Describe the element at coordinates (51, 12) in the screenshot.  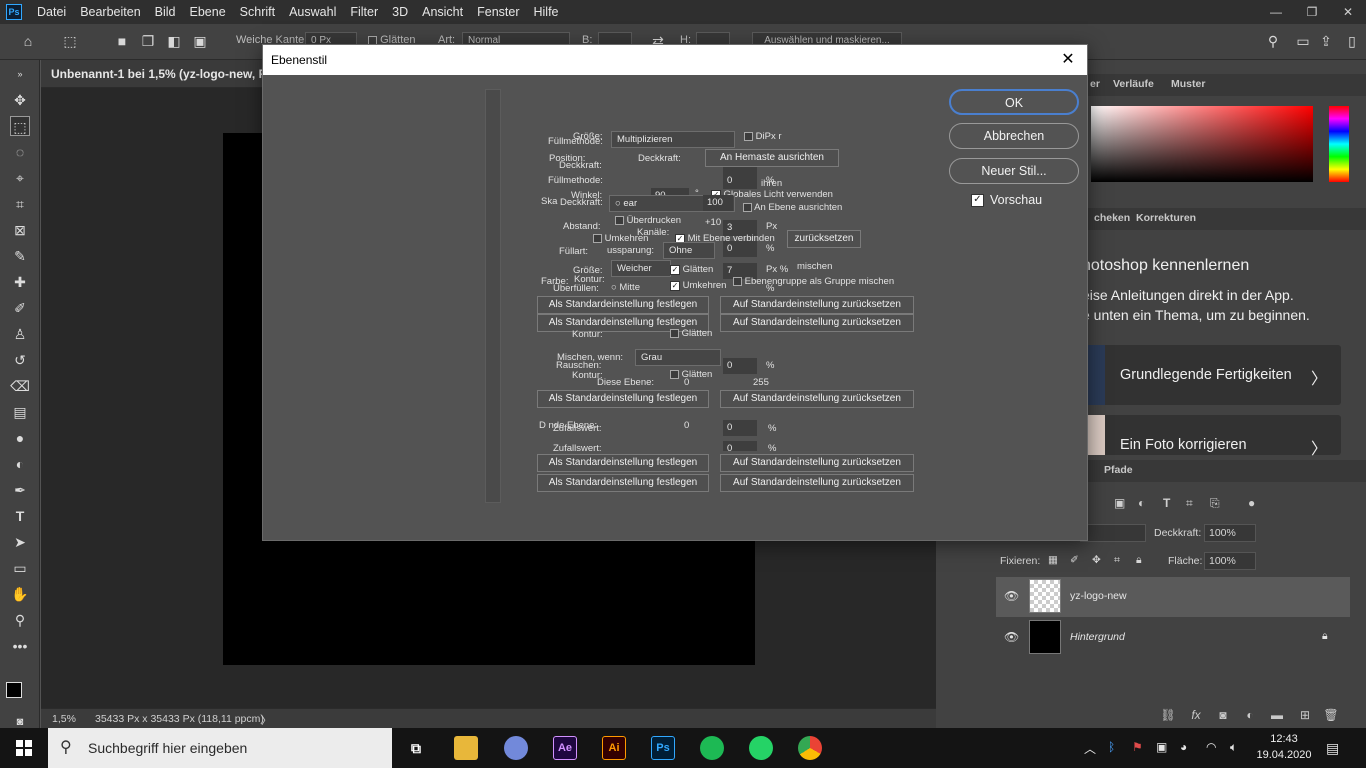
I see `menu-file: Datei` at that location.